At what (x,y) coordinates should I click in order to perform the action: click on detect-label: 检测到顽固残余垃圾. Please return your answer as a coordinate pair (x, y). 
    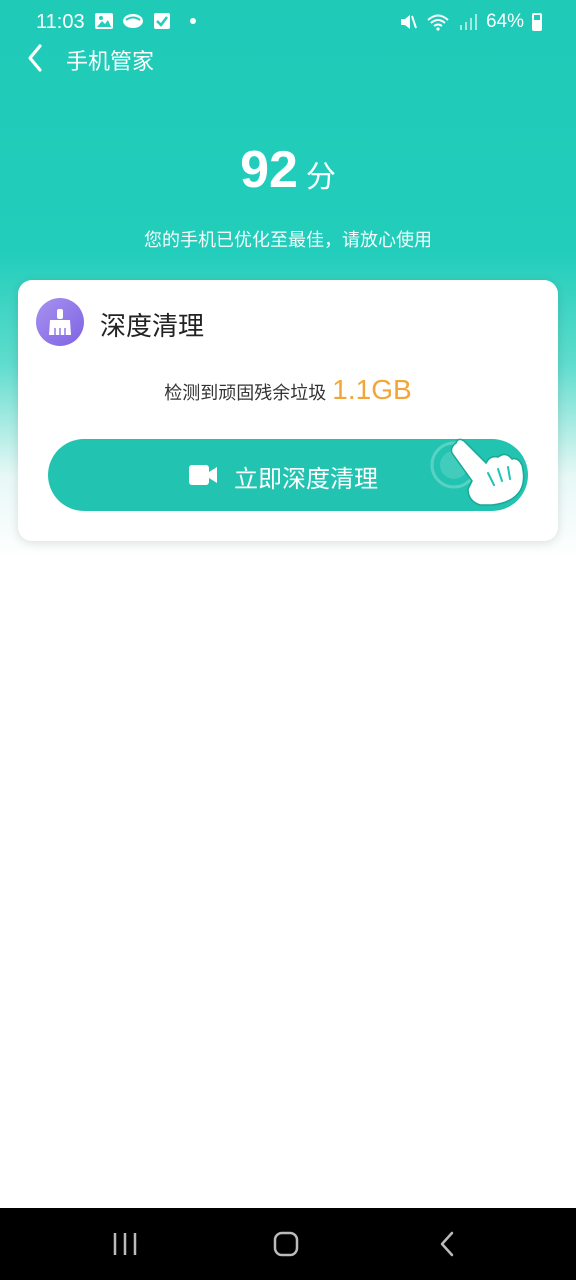
    Looking at the image, I should click on (245, 393).